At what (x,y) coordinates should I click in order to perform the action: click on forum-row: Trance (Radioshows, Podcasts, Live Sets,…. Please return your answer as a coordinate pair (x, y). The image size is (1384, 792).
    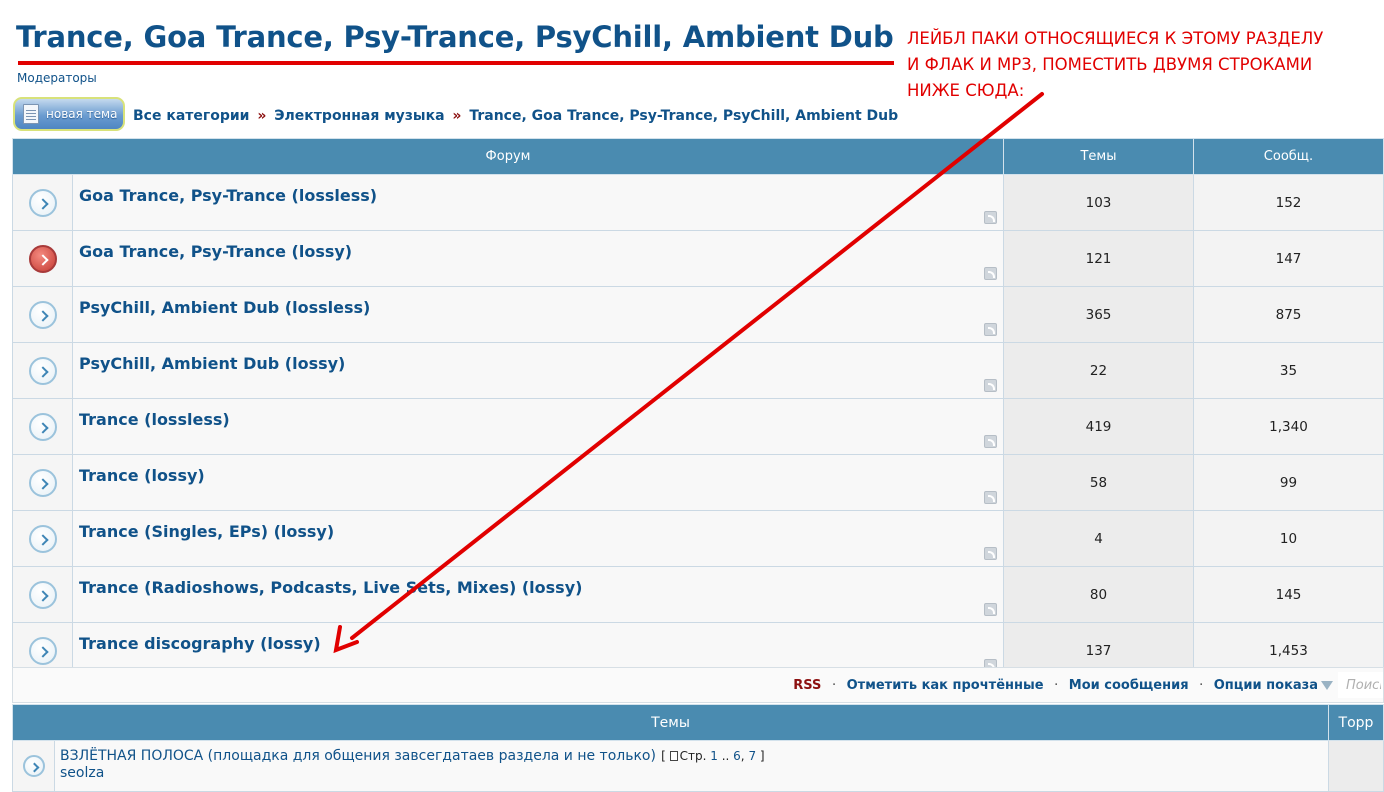
    Looking at the image, I should click on (698, 594).